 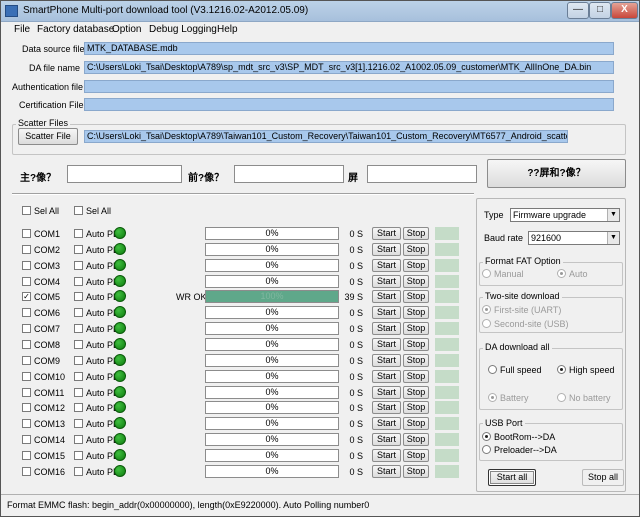 I want to click on maximize-button: □, so click(x=600, y=10).